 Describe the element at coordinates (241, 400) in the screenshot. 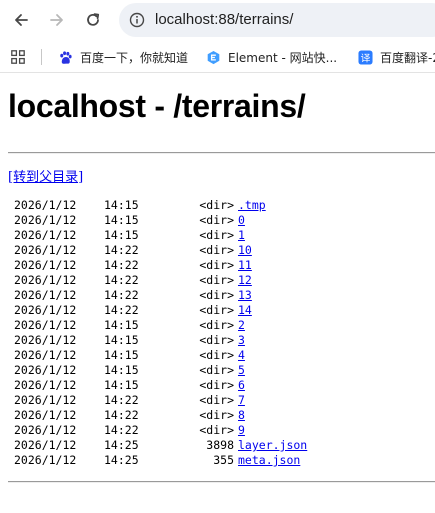

I see `entry-link: 7` at that location.